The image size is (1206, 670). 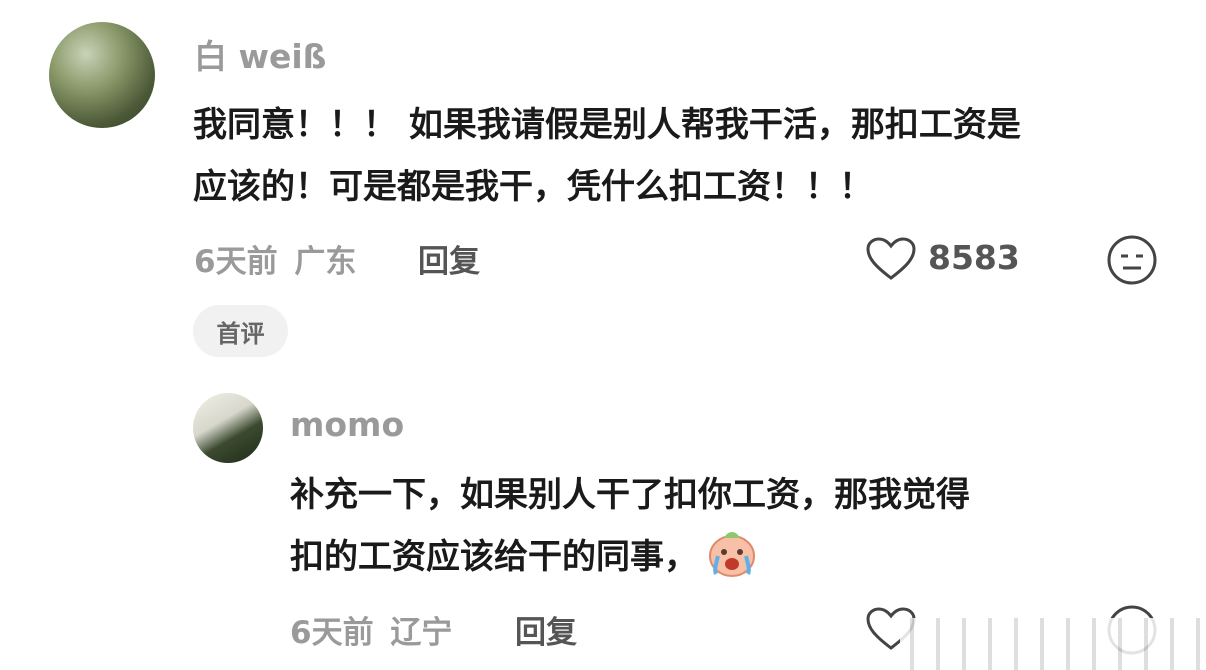 What do you see at coordinates (630, 495) in the screenshot?
I see `comment-text-line: 补充一下，如果别人干了扣你工资，那我觉得` at bounding box center [630, 495].